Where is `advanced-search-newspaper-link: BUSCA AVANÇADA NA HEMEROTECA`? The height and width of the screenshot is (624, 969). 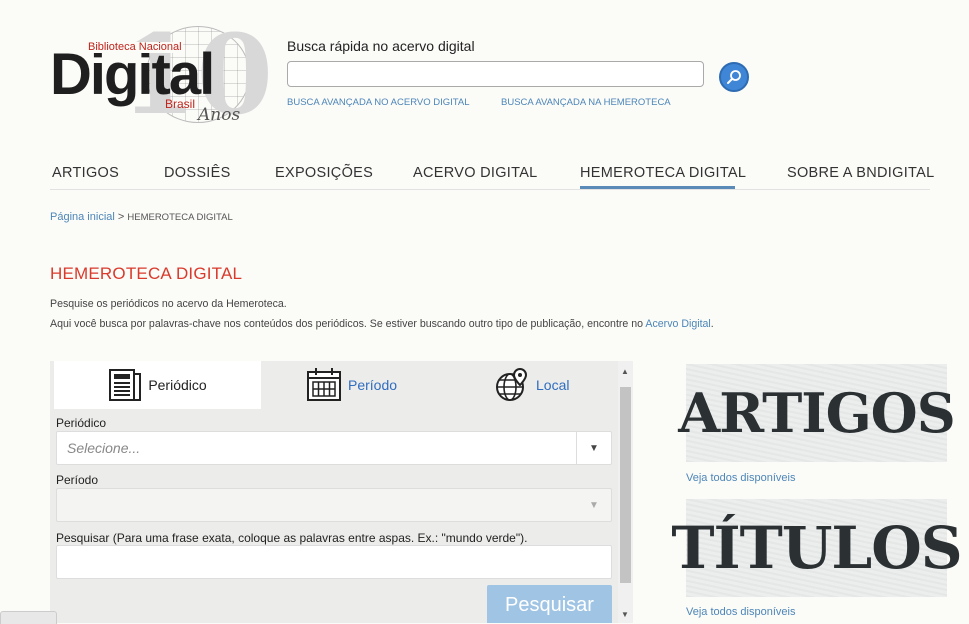 advanced-search-newspaper-link: BUSCA AVANÇADA NA HEMEROTECA is located at coordinates (586, 102).